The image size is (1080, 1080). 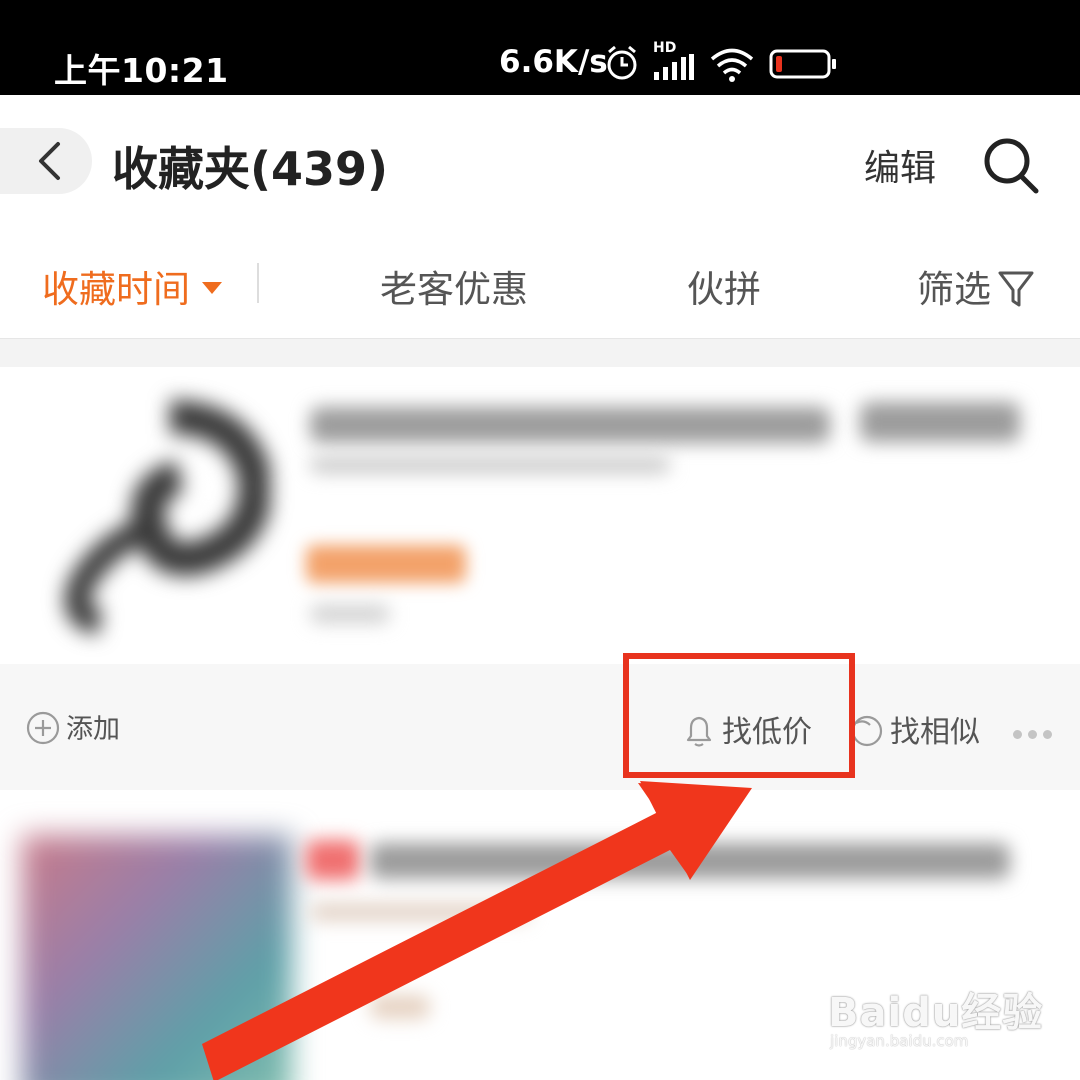 What do you see at coordinates (674, 67) in the screenshot?
I see `signal-icon` at bounding box center [674, 67].